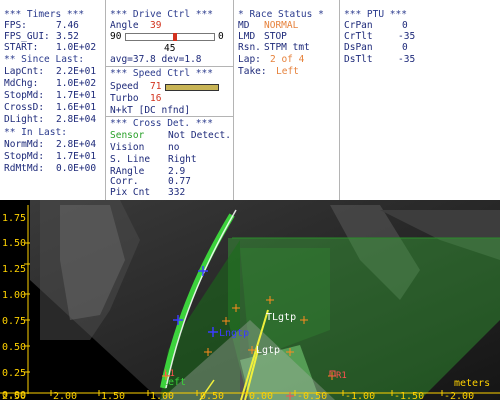  I want to click on x-tick-150: 1.50, so click(113, 395).